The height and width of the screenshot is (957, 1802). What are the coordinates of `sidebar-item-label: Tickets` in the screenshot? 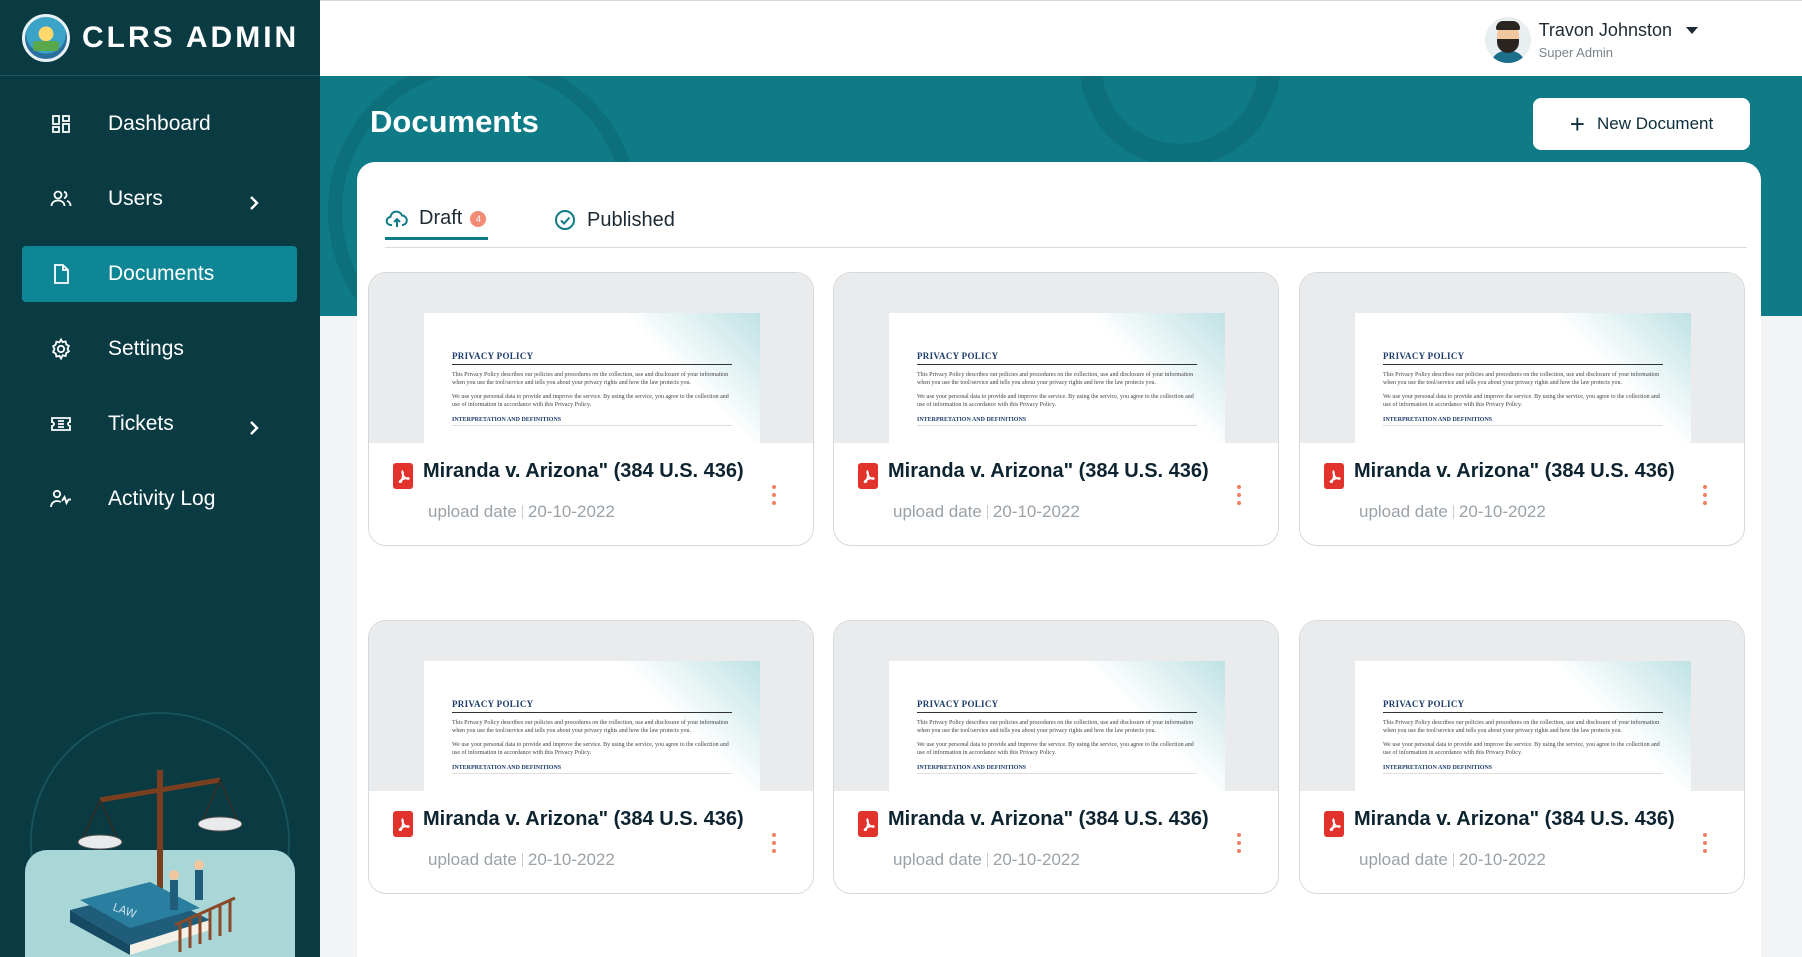 It's located at (141, 423).